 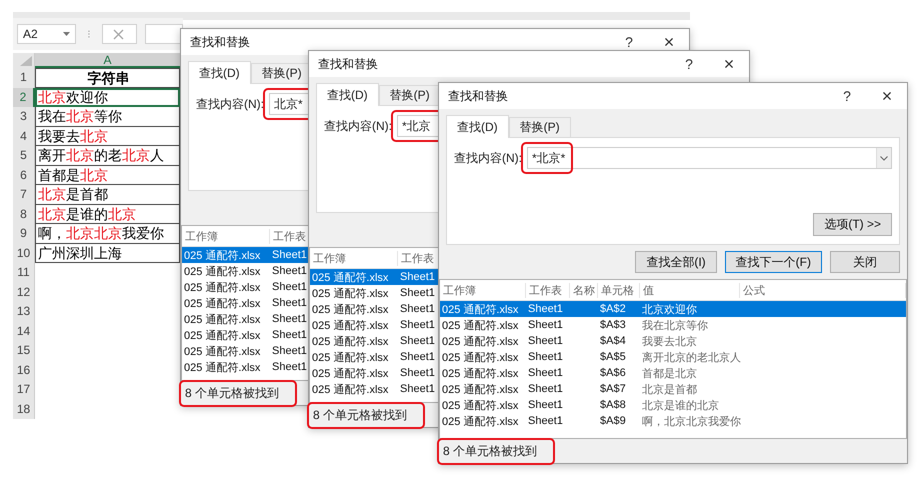 I want to click on dialog-button: 查找下一个(F), so click(x=773, y=262).